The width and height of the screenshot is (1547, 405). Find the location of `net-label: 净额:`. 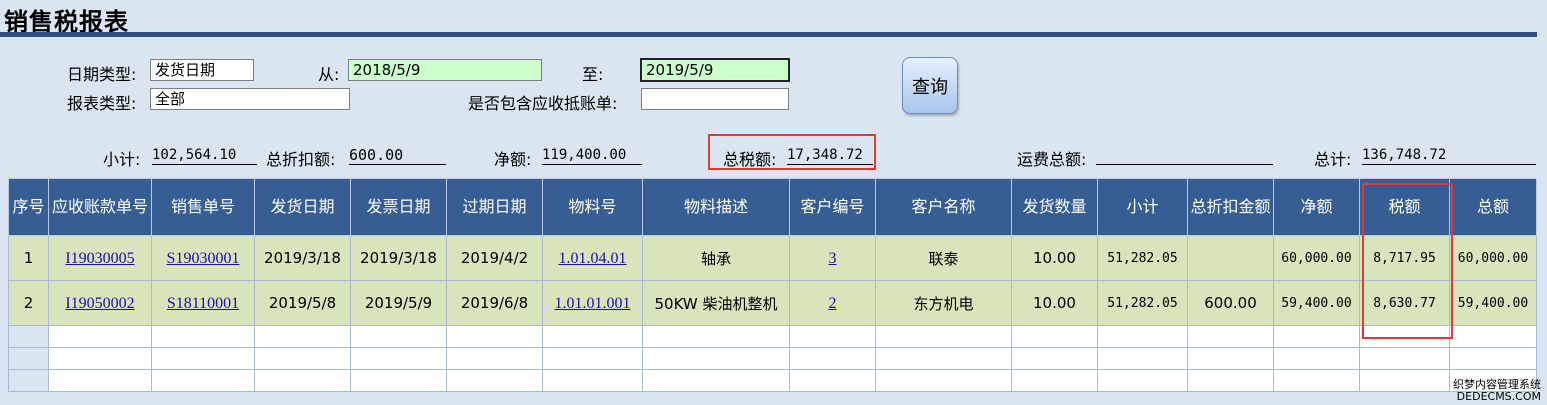

net-label: 净额: is located at coordinates (513, 159).